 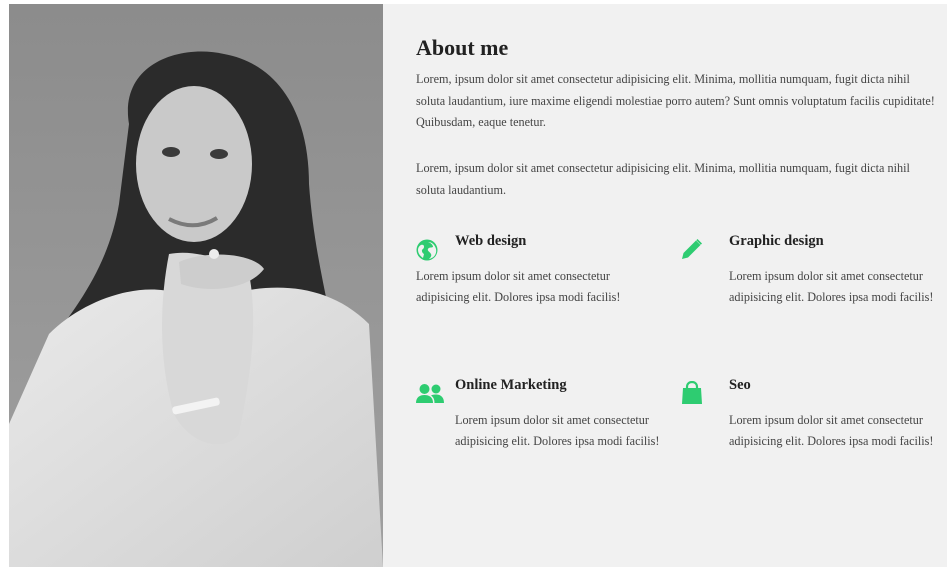 What do you see at coordinates (511, 385) in the screenshot?
I see `service-title: Online Marketing` at bounding box center [511, 385].